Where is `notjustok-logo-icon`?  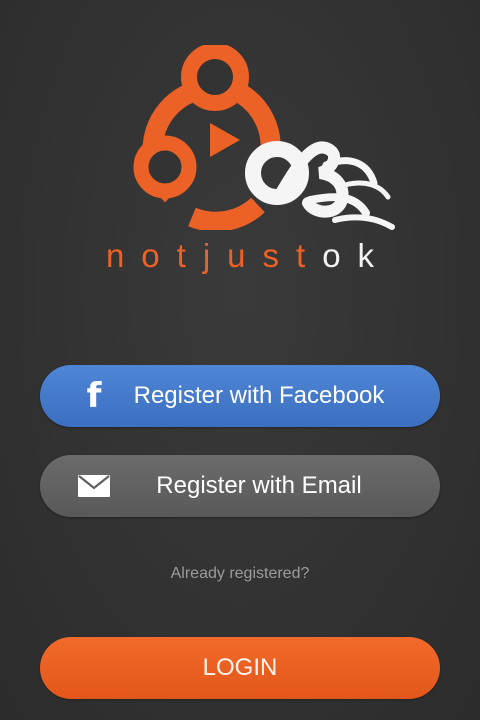 notjustok-logo-icon is located at coordinates (264, 137).